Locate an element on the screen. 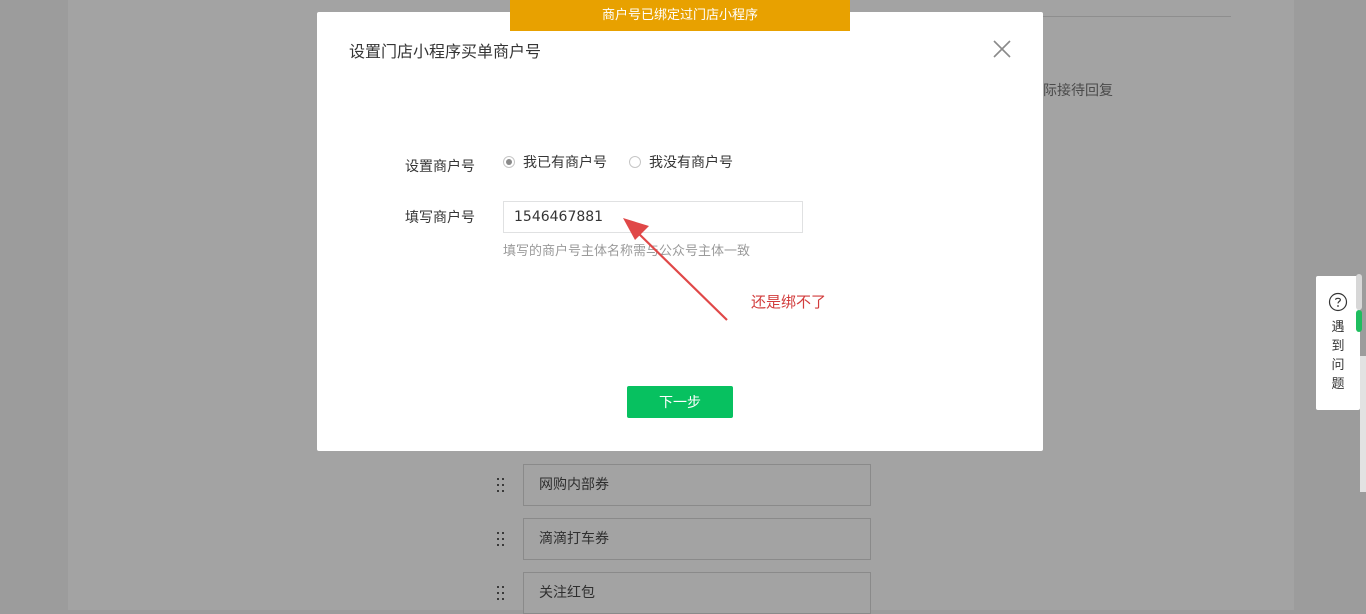 The image size is (1366, 614). divider is located at coordinates (1137, 16).